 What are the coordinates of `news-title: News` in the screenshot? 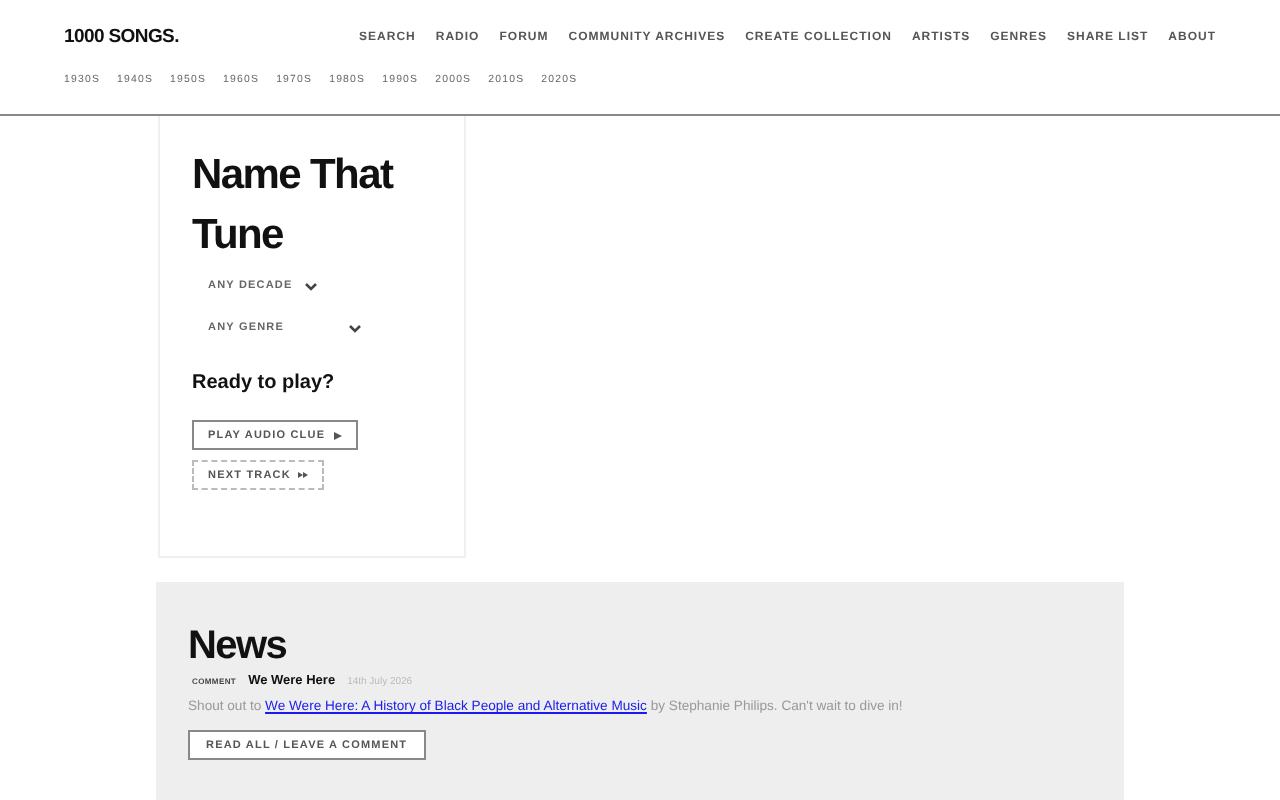 It's located at (238, 646).